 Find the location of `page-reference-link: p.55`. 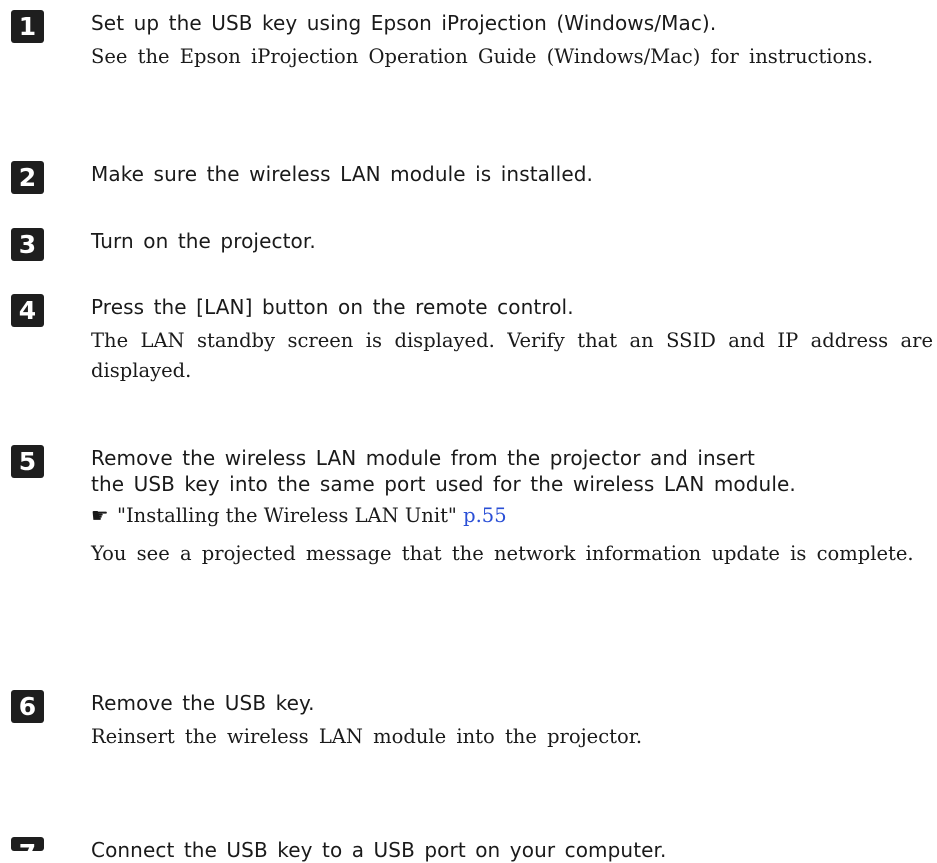

page-reference-link: p.55 is located at coordinates (485, 515).